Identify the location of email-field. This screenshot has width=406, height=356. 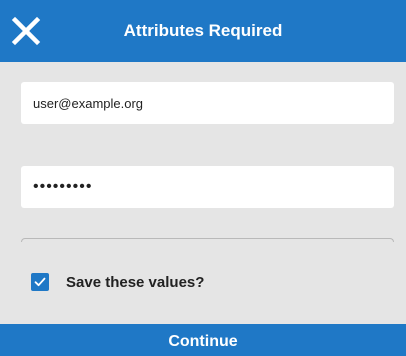
(207, 103).